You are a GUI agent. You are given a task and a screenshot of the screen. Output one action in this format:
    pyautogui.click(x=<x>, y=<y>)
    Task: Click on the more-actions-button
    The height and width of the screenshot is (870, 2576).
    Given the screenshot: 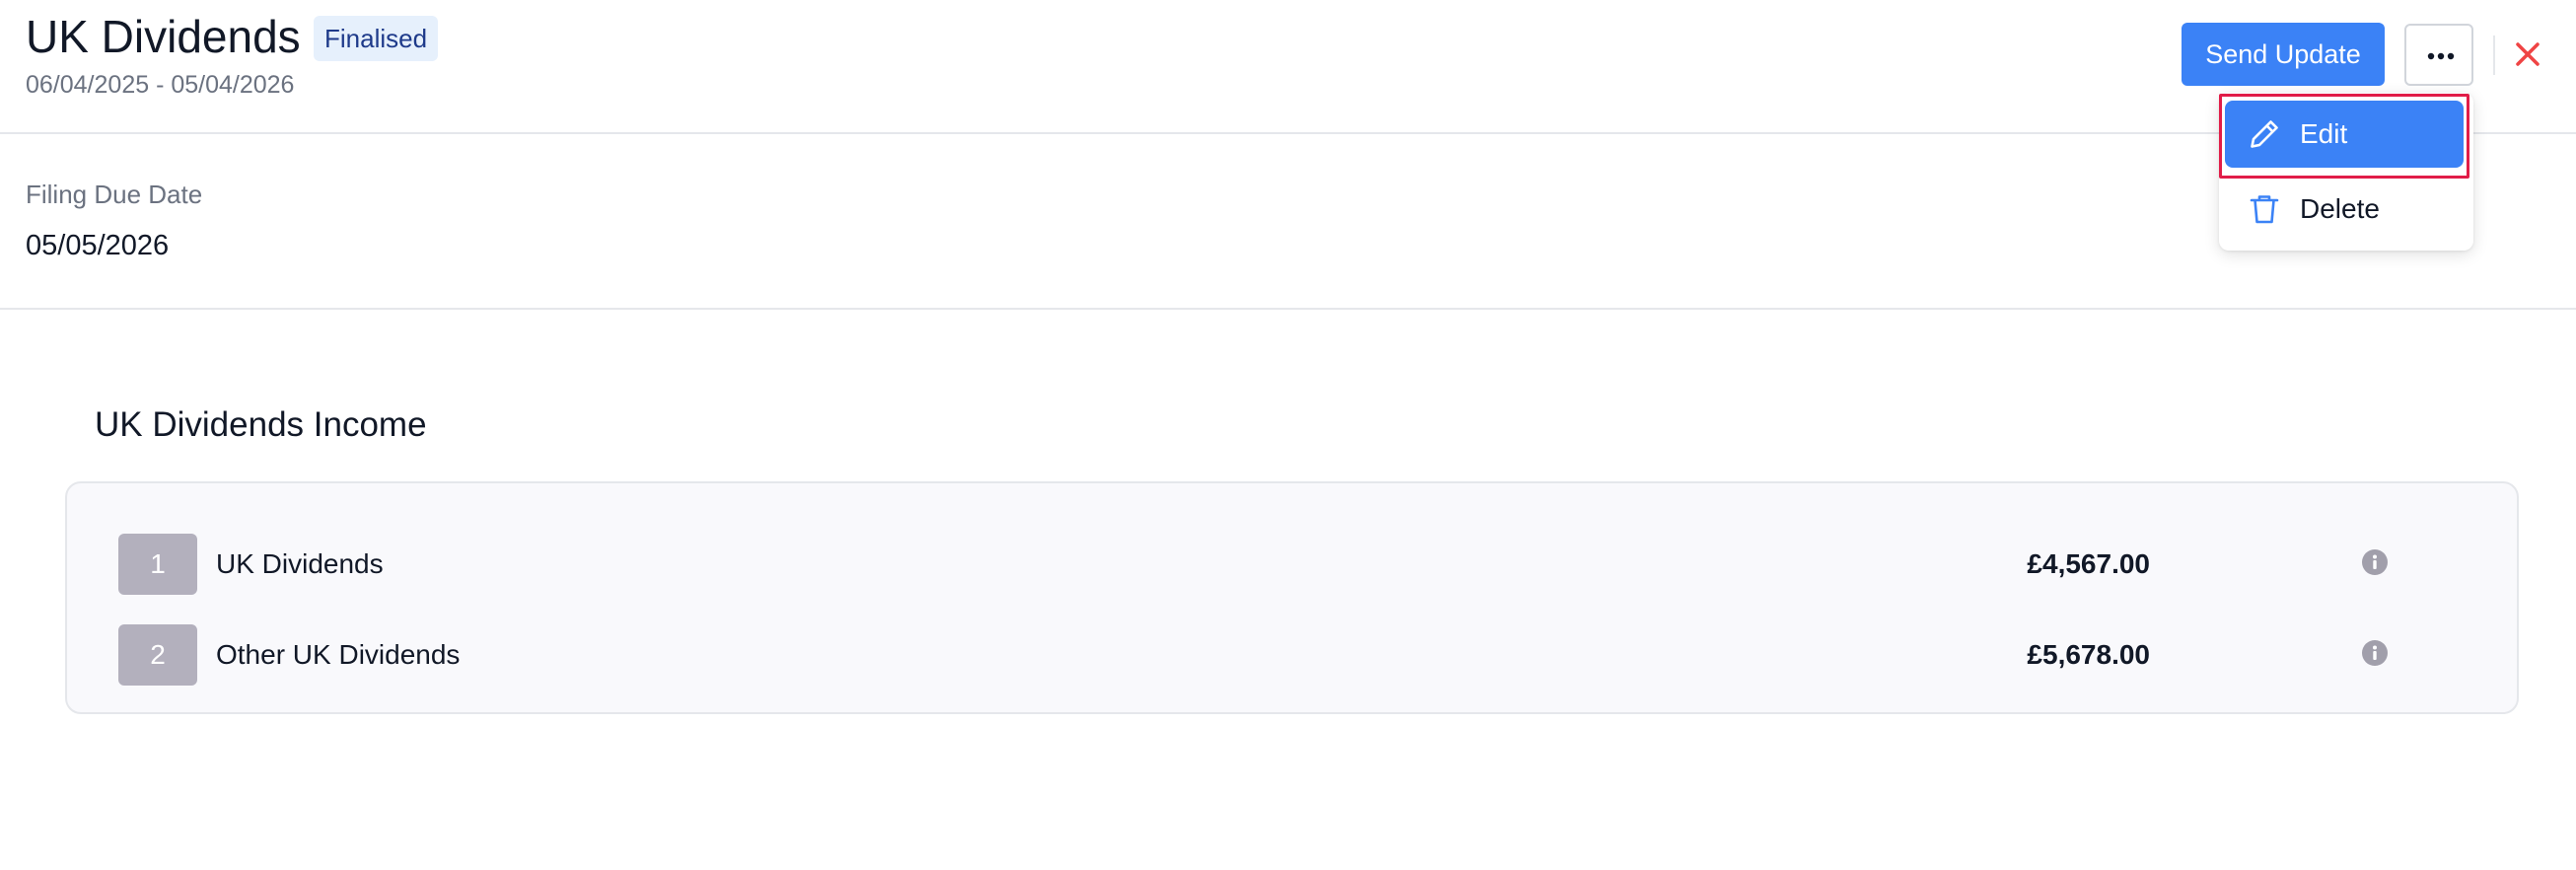 What is the action you would take?
    pyautogui.click(x=2438, y=55)
    